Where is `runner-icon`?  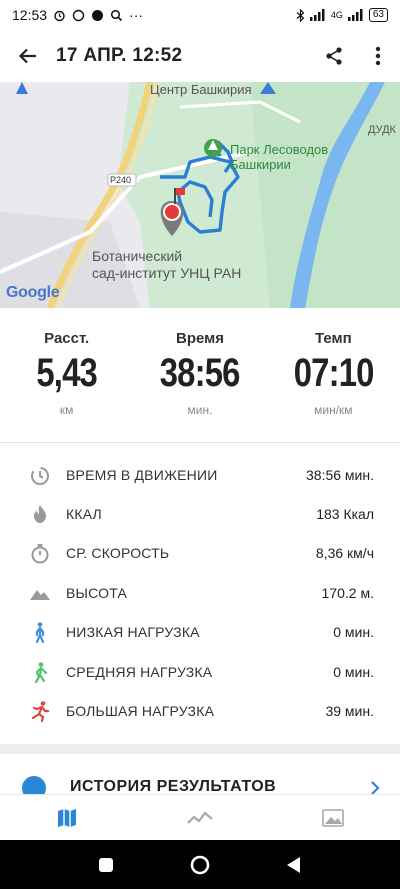 runner-icon is located at coordinates (40, 711).